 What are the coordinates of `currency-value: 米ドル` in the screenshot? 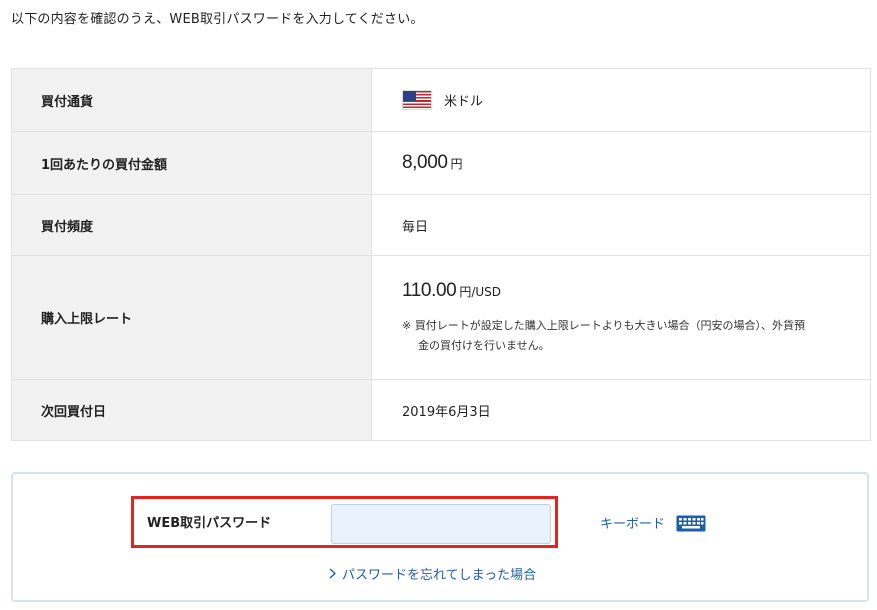 It's located at (464, 102).